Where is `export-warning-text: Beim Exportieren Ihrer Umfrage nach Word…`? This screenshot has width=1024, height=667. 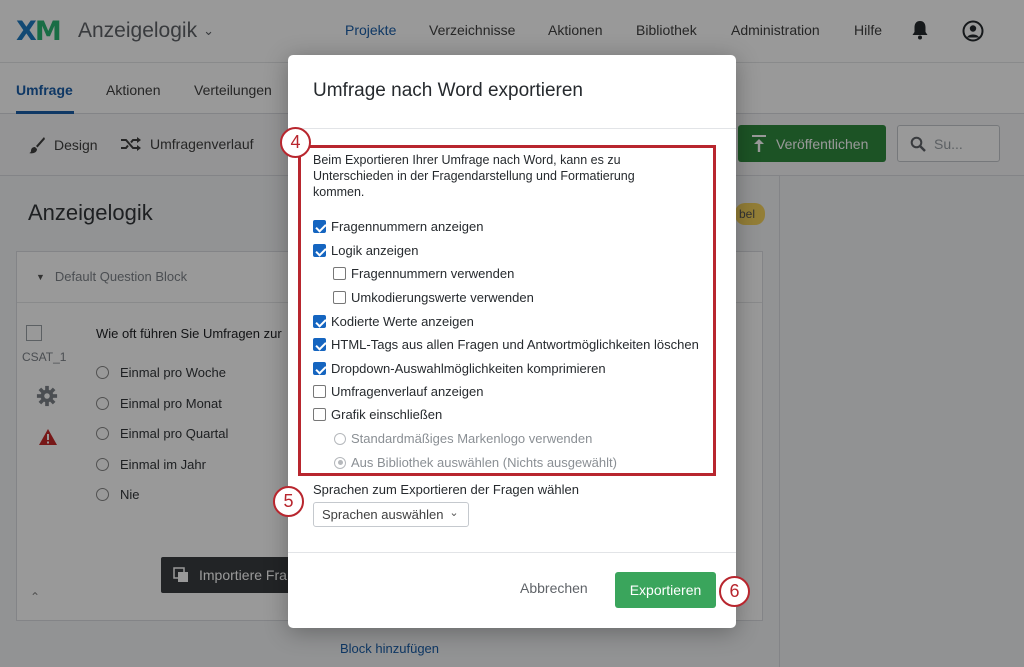 export-warning-text: Beim Exportieren Ihrer Umfrage nach Word… is located at coordinates (474, 176).